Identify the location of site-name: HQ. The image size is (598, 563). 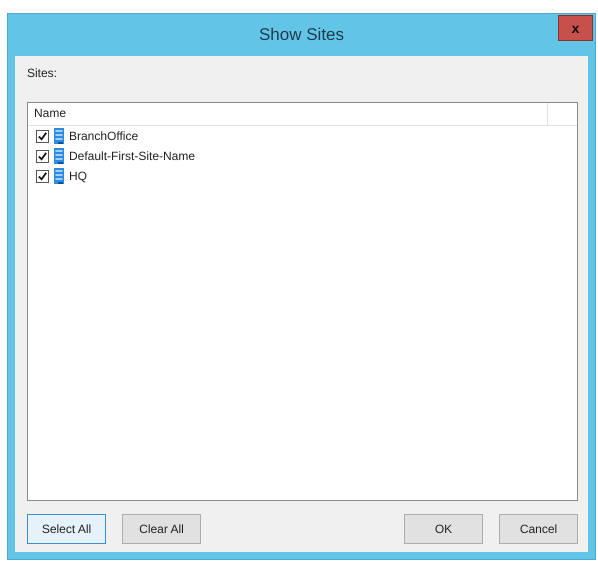
(78, 176).